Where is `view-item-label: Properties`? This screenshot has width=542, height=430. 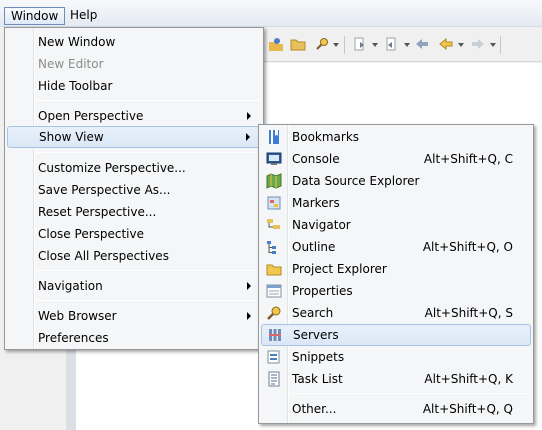 view-item-label: Properties is located at coordinates (322, 291).